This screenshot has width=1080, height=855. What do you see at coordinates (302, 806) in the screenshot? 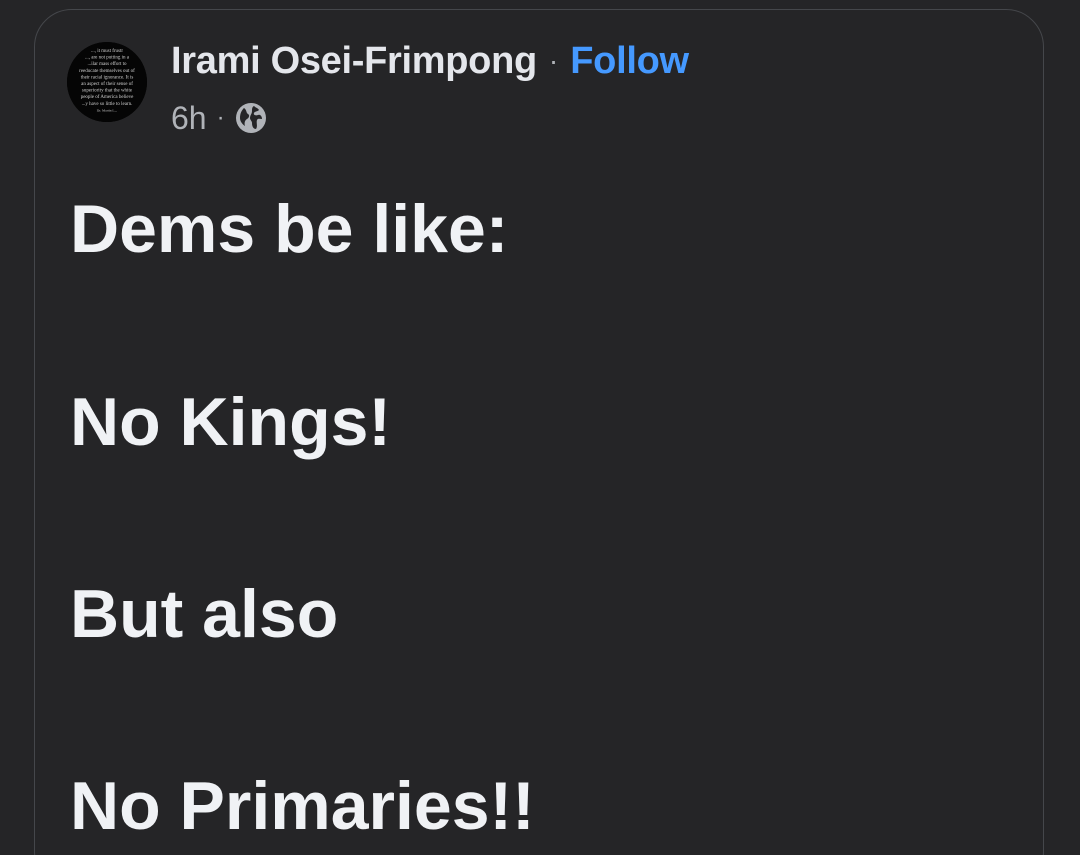
I see `post-line-4: No Primaries!!` at bounding box center [302, 806].